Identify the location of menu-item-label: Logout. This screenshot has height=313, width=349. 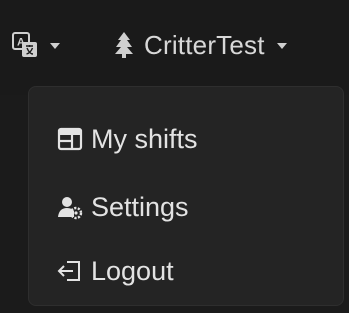
(132, 270).